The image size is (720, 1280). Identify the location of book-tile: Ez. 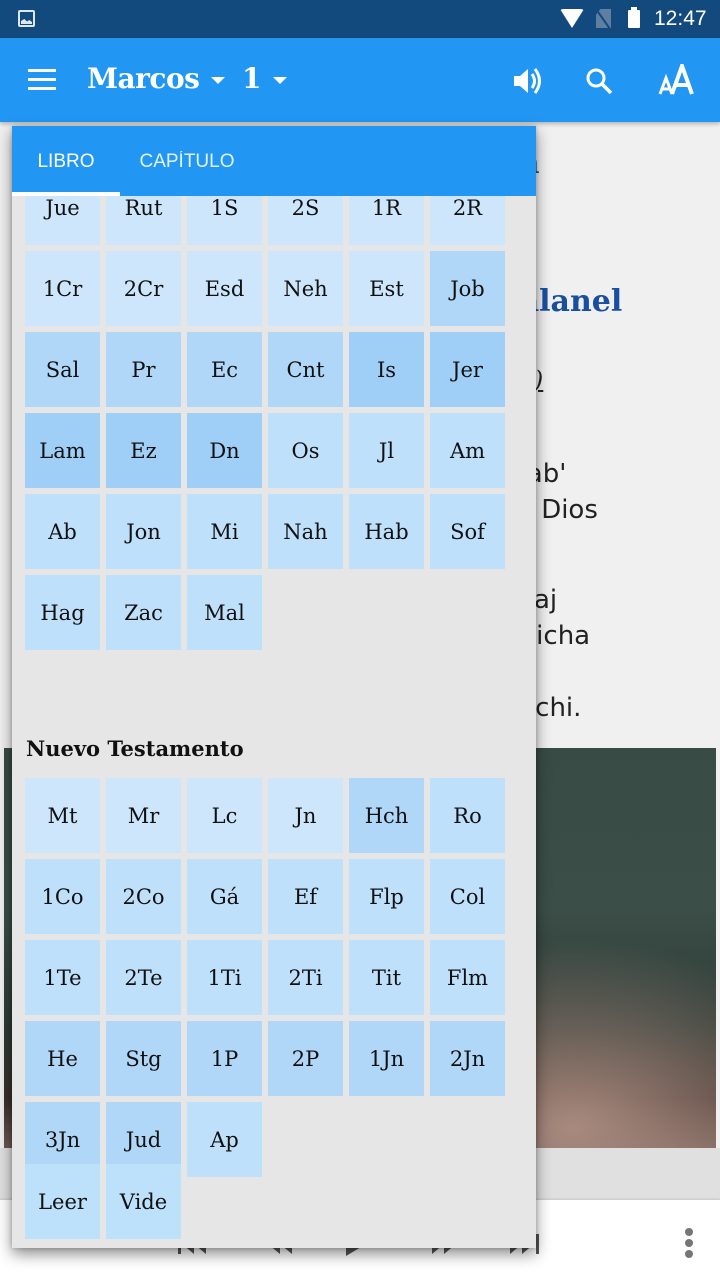
(143, 450).